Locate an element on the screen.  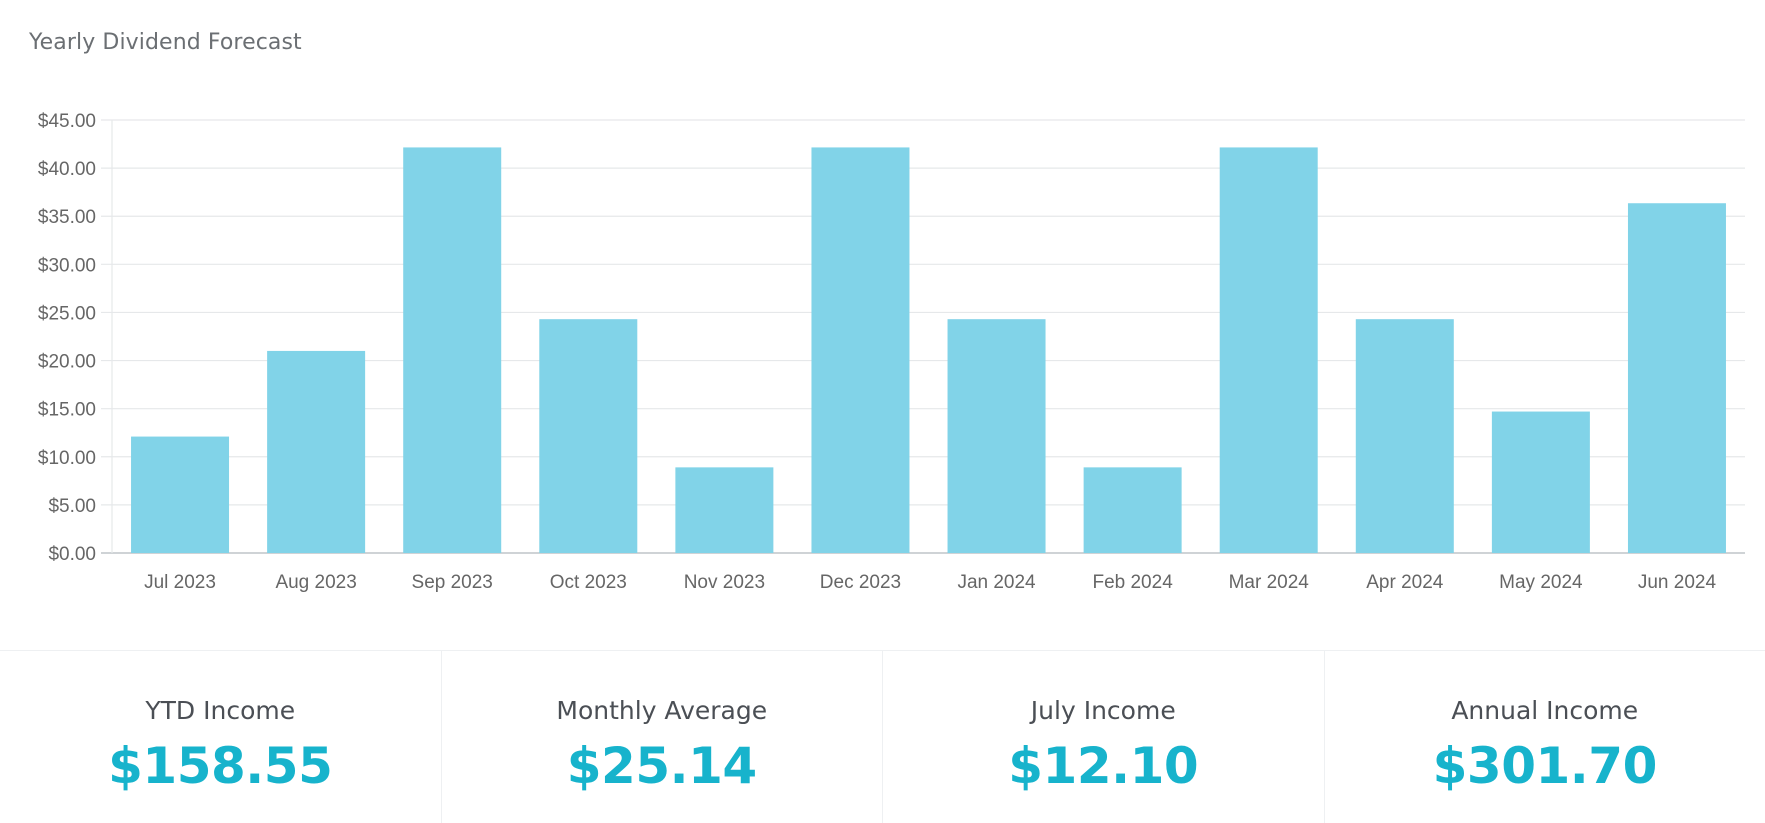
x-tick-label: Jun 2024 is located at coordinates (1677, 582).